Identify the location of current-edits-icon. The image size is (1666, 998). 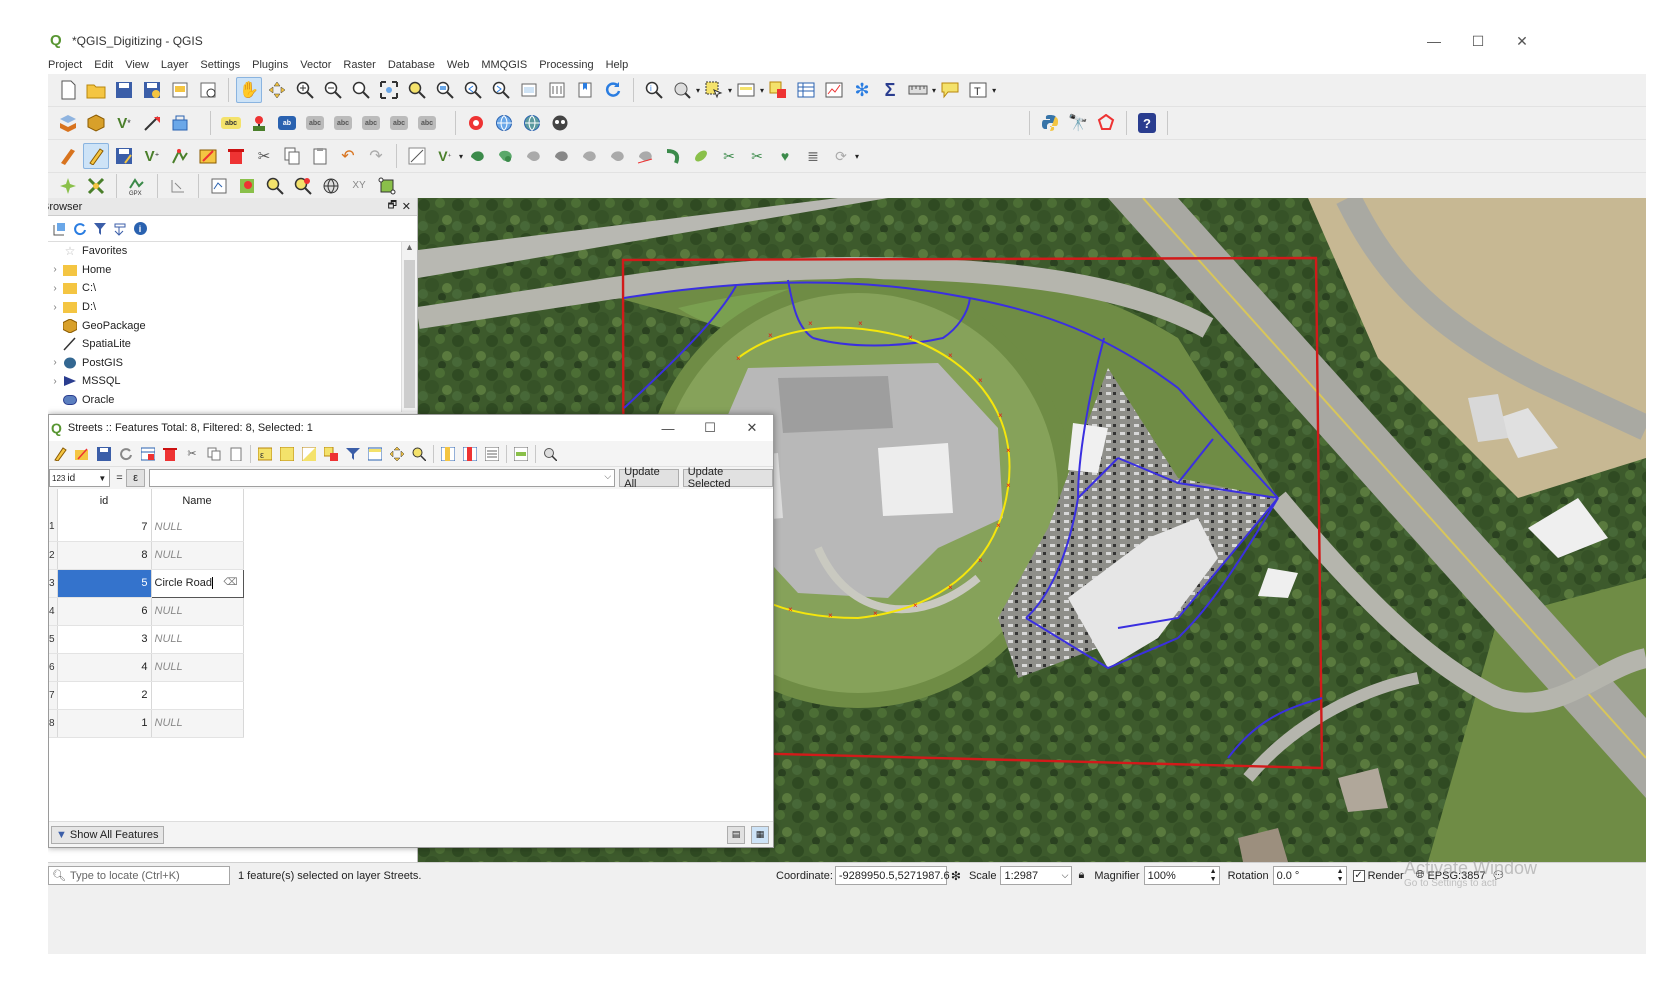
(68, 156).